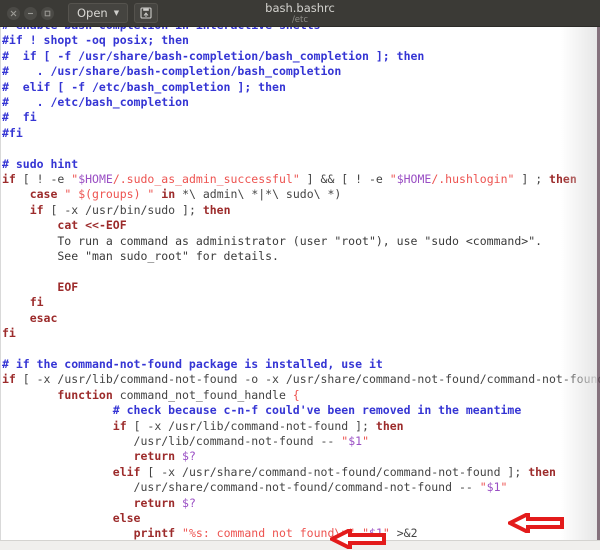  What do you see at coordinates (301, 117) in the screenshot?
I see `code-line: # fi` at bounding box center [301, 117].